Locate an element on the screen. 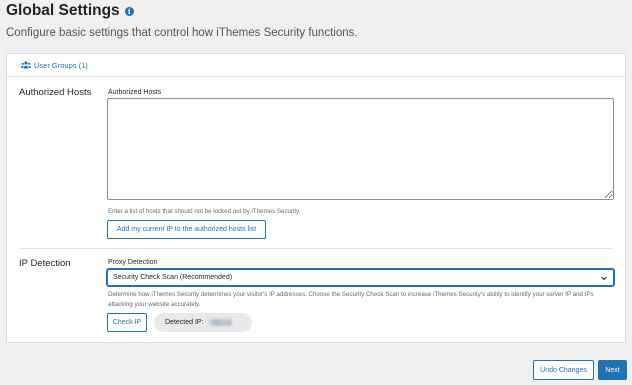  check-ip-button: Check IP is located at coordinates (127, 322).